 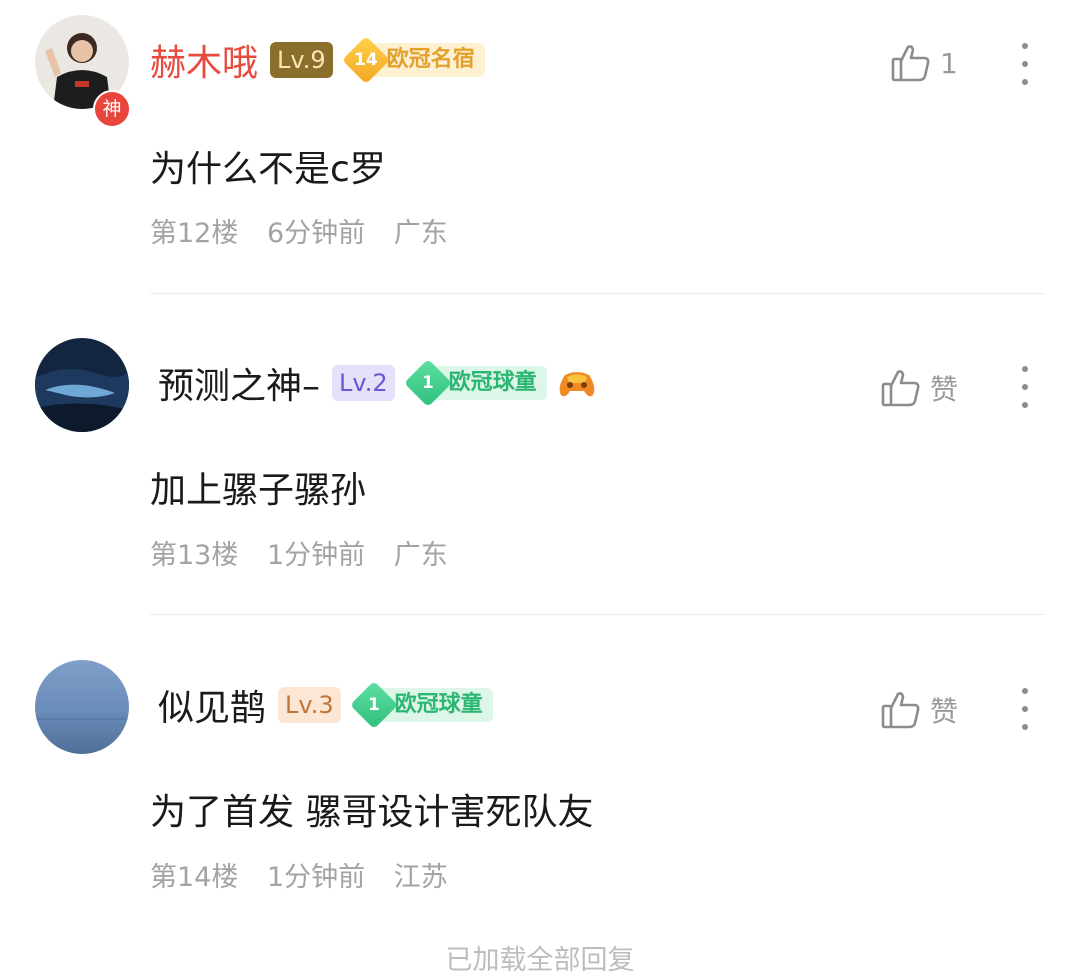 I want to click on name-row: 赫木哦 Lv.9 14 欧冠名宿, so click(x=322, y=60).